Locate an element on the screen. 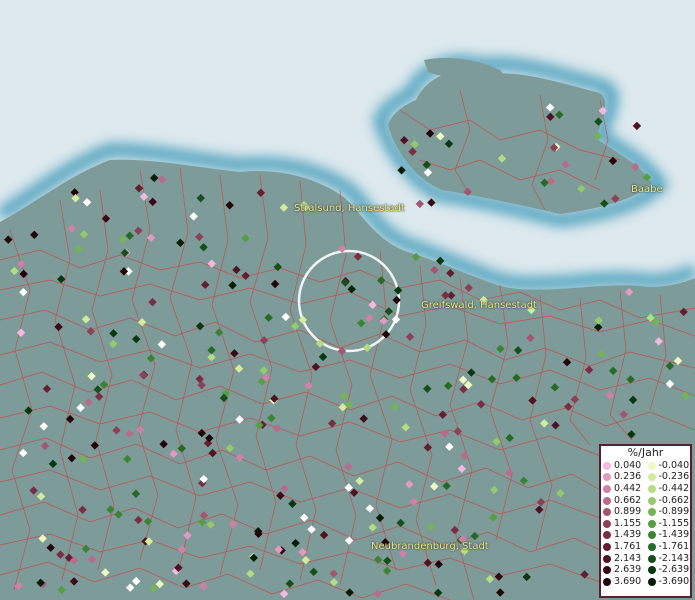  legend-row: 0.040 -0.040 is located at coordinates (645, 466).